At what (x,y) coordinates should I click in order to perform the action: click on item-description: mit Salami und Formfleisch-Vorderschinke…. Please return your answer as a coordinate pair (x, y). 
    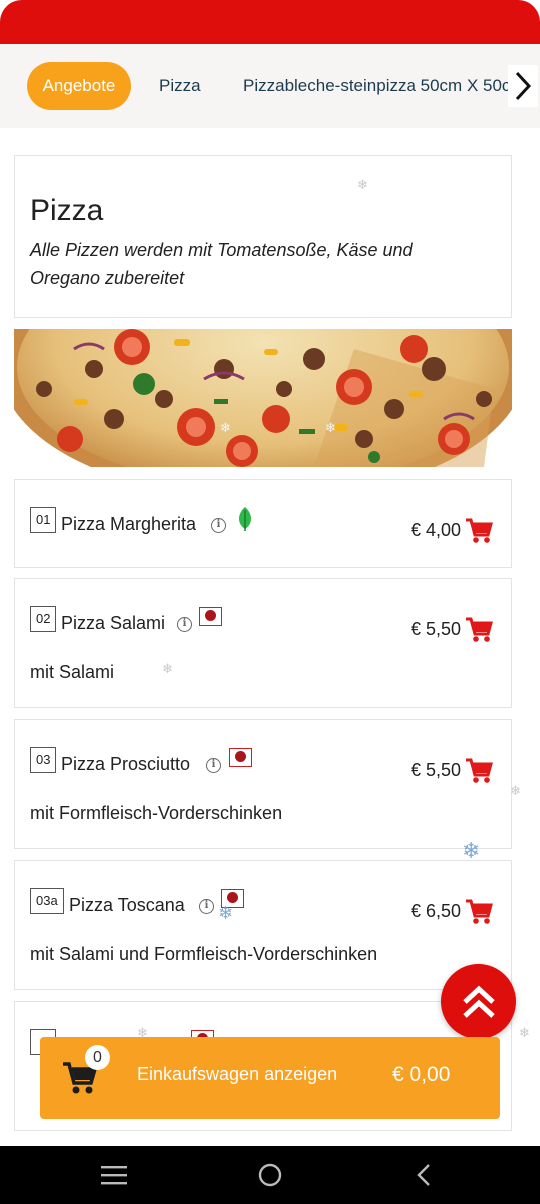
    Looking at the image, I should click on (204, 954).